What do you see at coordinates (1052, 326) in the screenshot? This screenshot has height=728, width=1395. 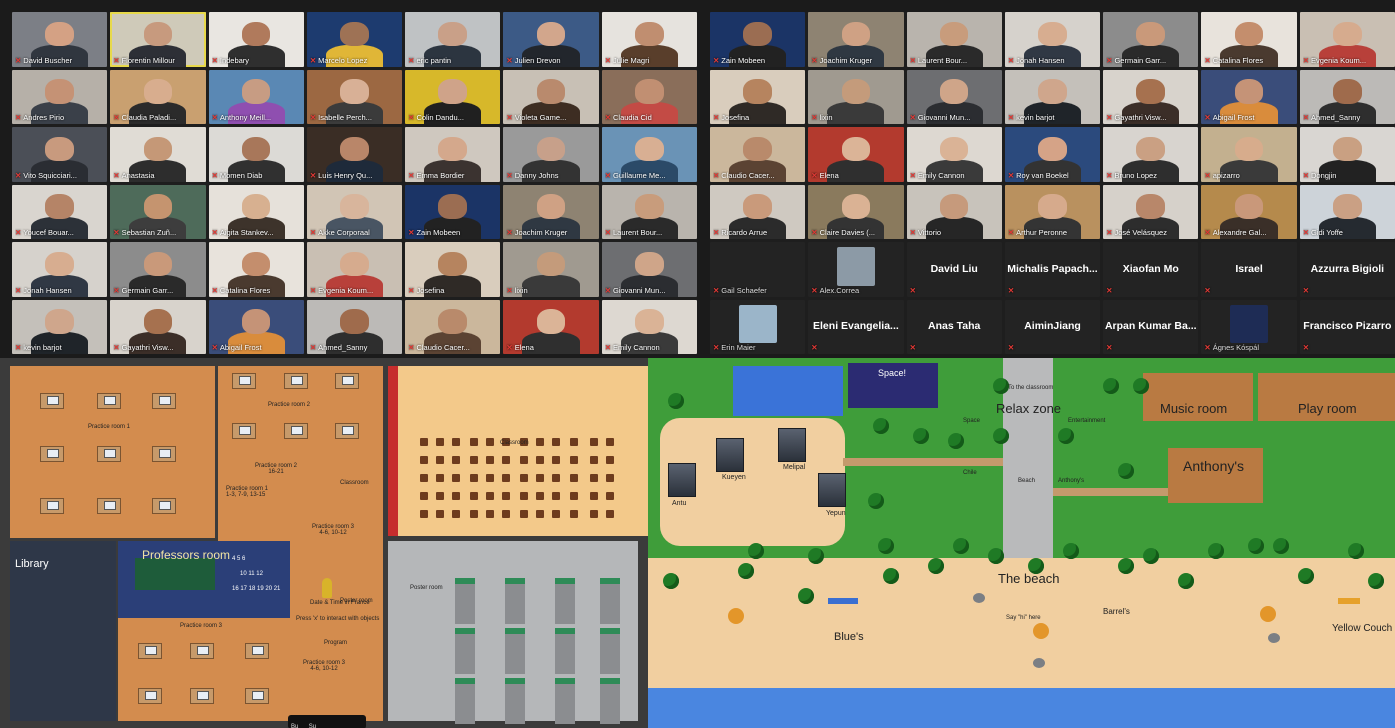 I see `video-tile: AiminJiang ✕` at bounding box center [1052, 326].